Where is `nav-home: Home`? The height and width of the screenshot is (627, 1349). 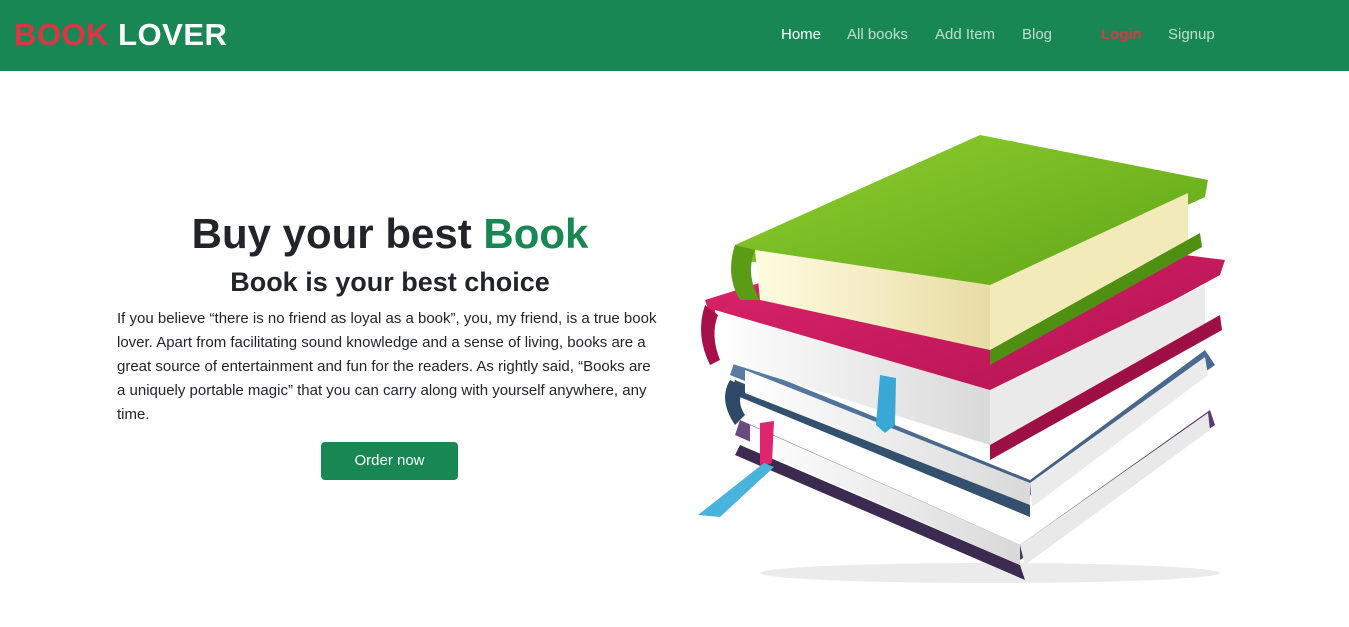
nav-home: Home is located at coordinates (801, 35).